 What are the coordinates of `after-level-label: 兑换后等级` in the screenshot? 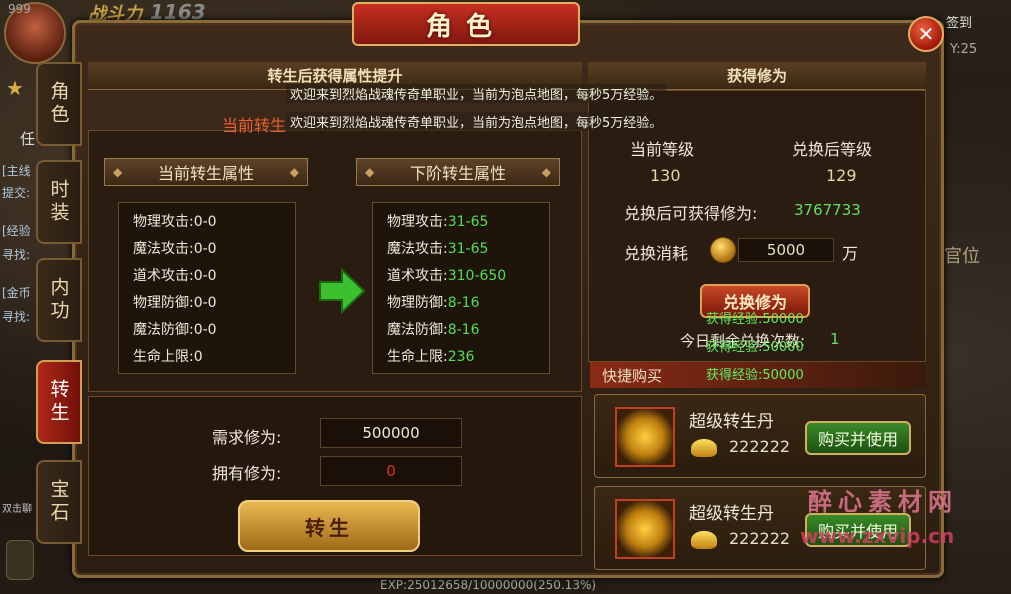 It's located at (832, 149).